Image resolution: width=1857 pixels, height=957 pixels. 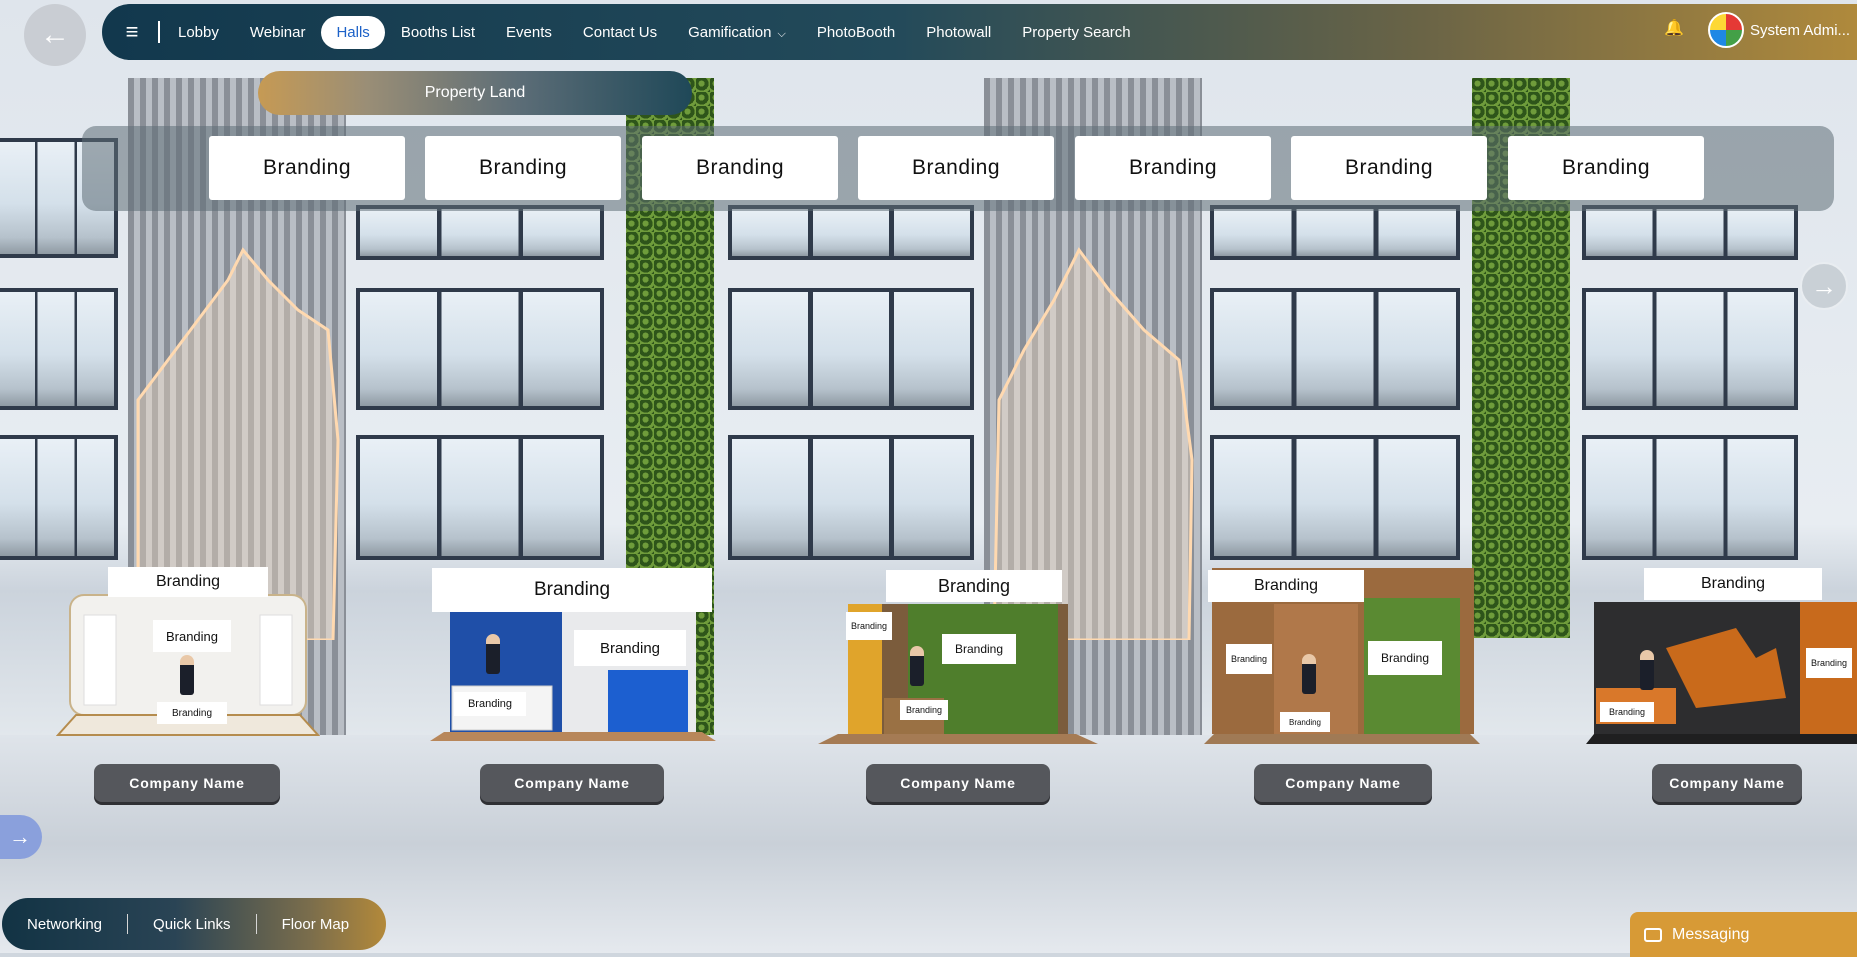 I want to click on nav-photobooth: PhotoBooth, so click(x=856, y=32).